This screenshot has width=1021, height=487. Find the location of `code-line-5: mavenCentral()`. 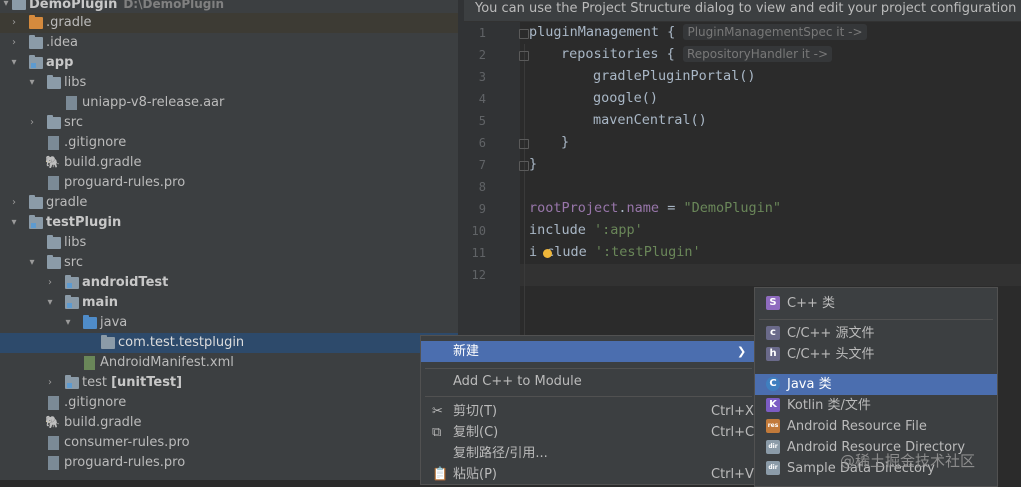

code-line-5: mavenCentral() is located at coordinates (650, 120).